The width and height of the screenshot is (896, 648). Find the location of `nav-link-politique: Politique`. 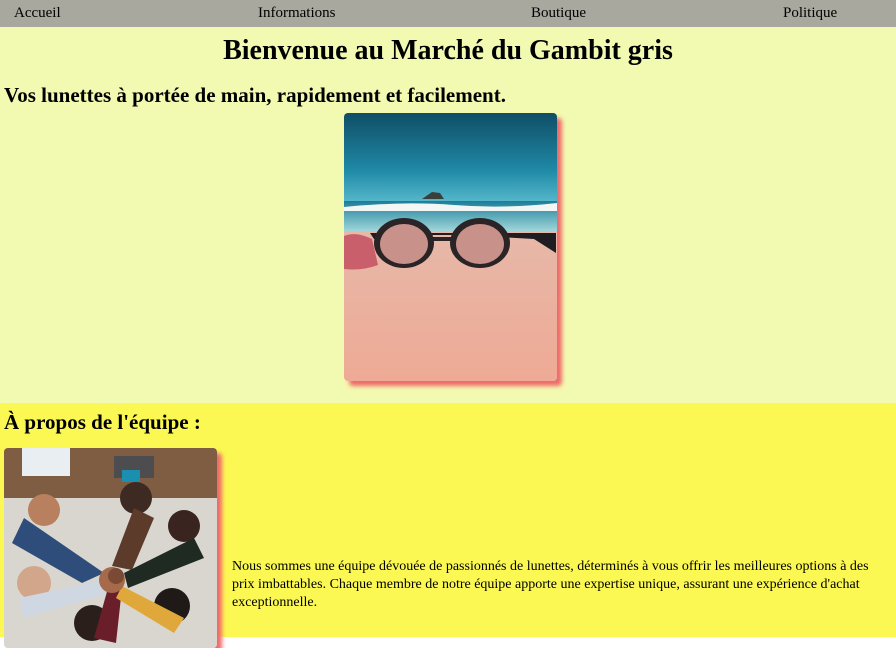

nav-link-politique: Politique is located at coordinates (810, 13).